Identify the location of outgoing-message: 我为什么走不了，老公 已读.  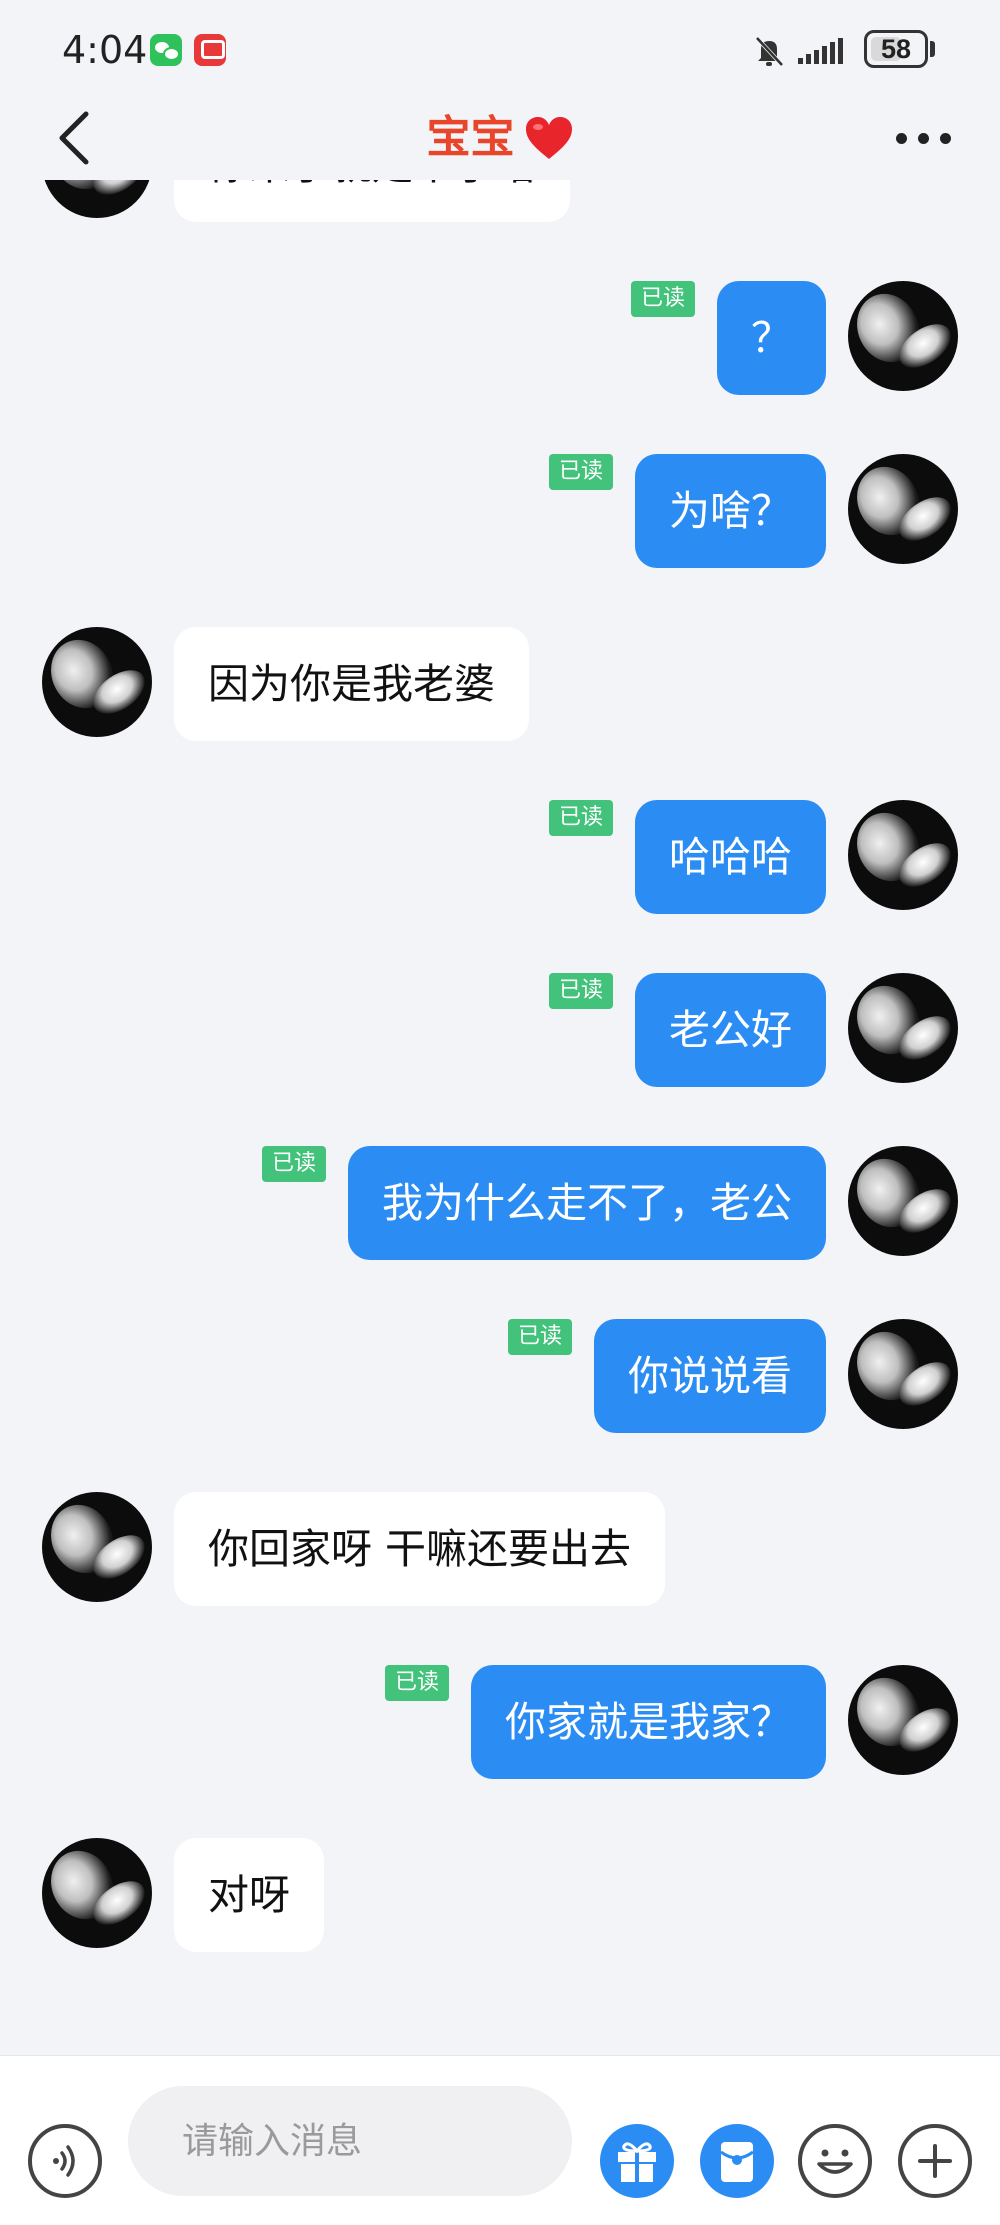
(500, 1204).